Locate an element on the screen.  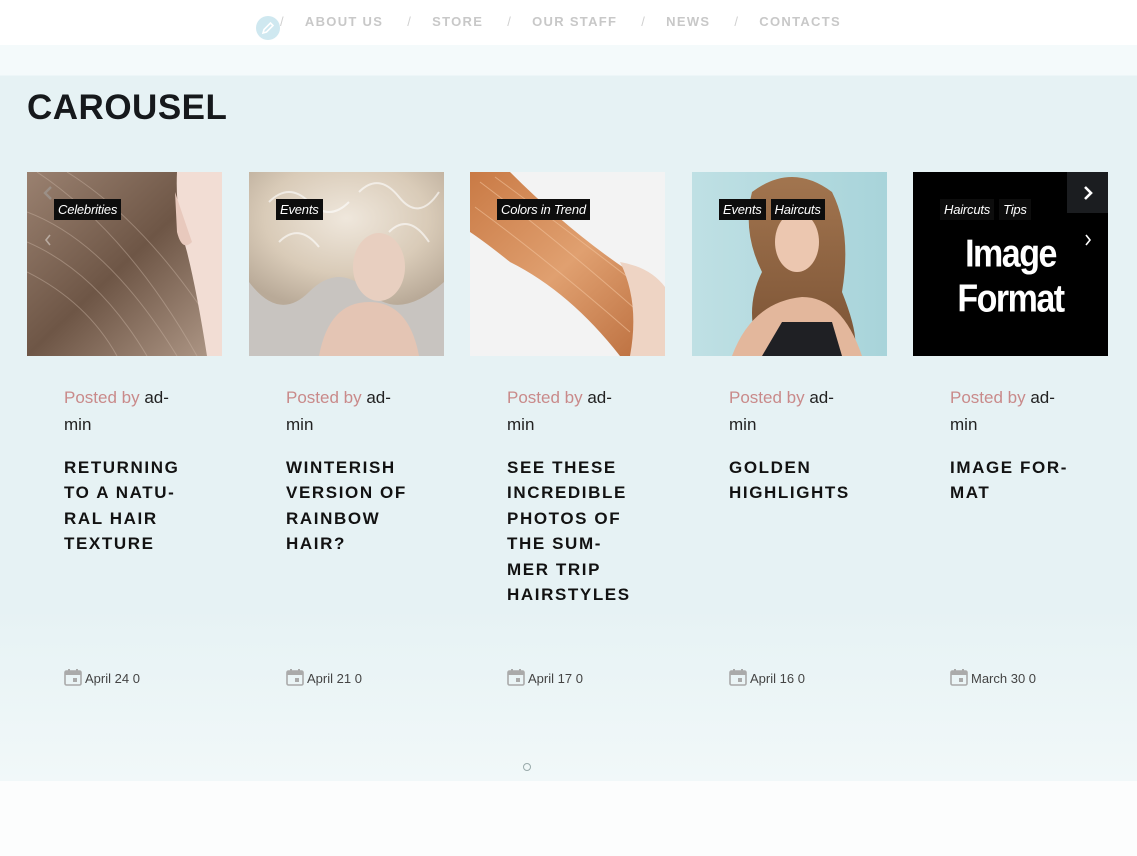
post-title: IMAGE FOR- MAT is located at coordinates (1025, 480).